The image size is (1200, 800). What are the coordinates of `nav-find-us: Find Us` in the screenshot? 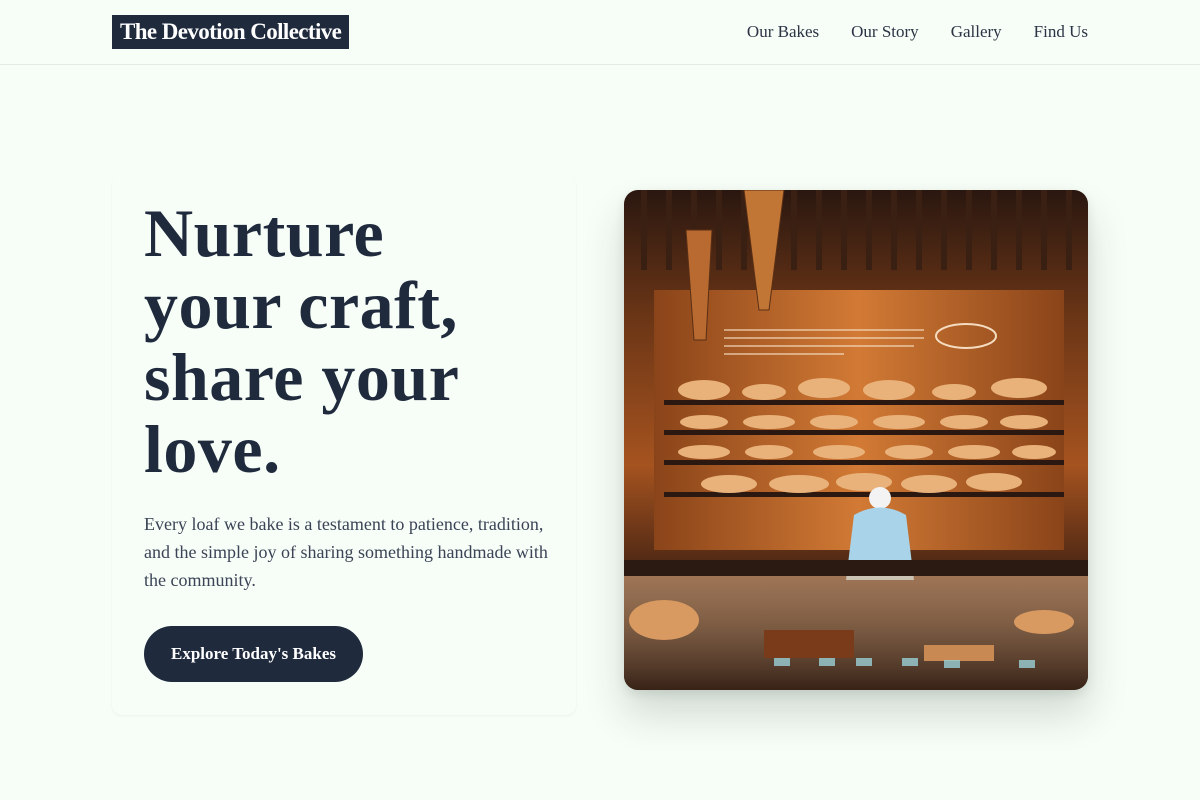 It's located at (1061, 32).